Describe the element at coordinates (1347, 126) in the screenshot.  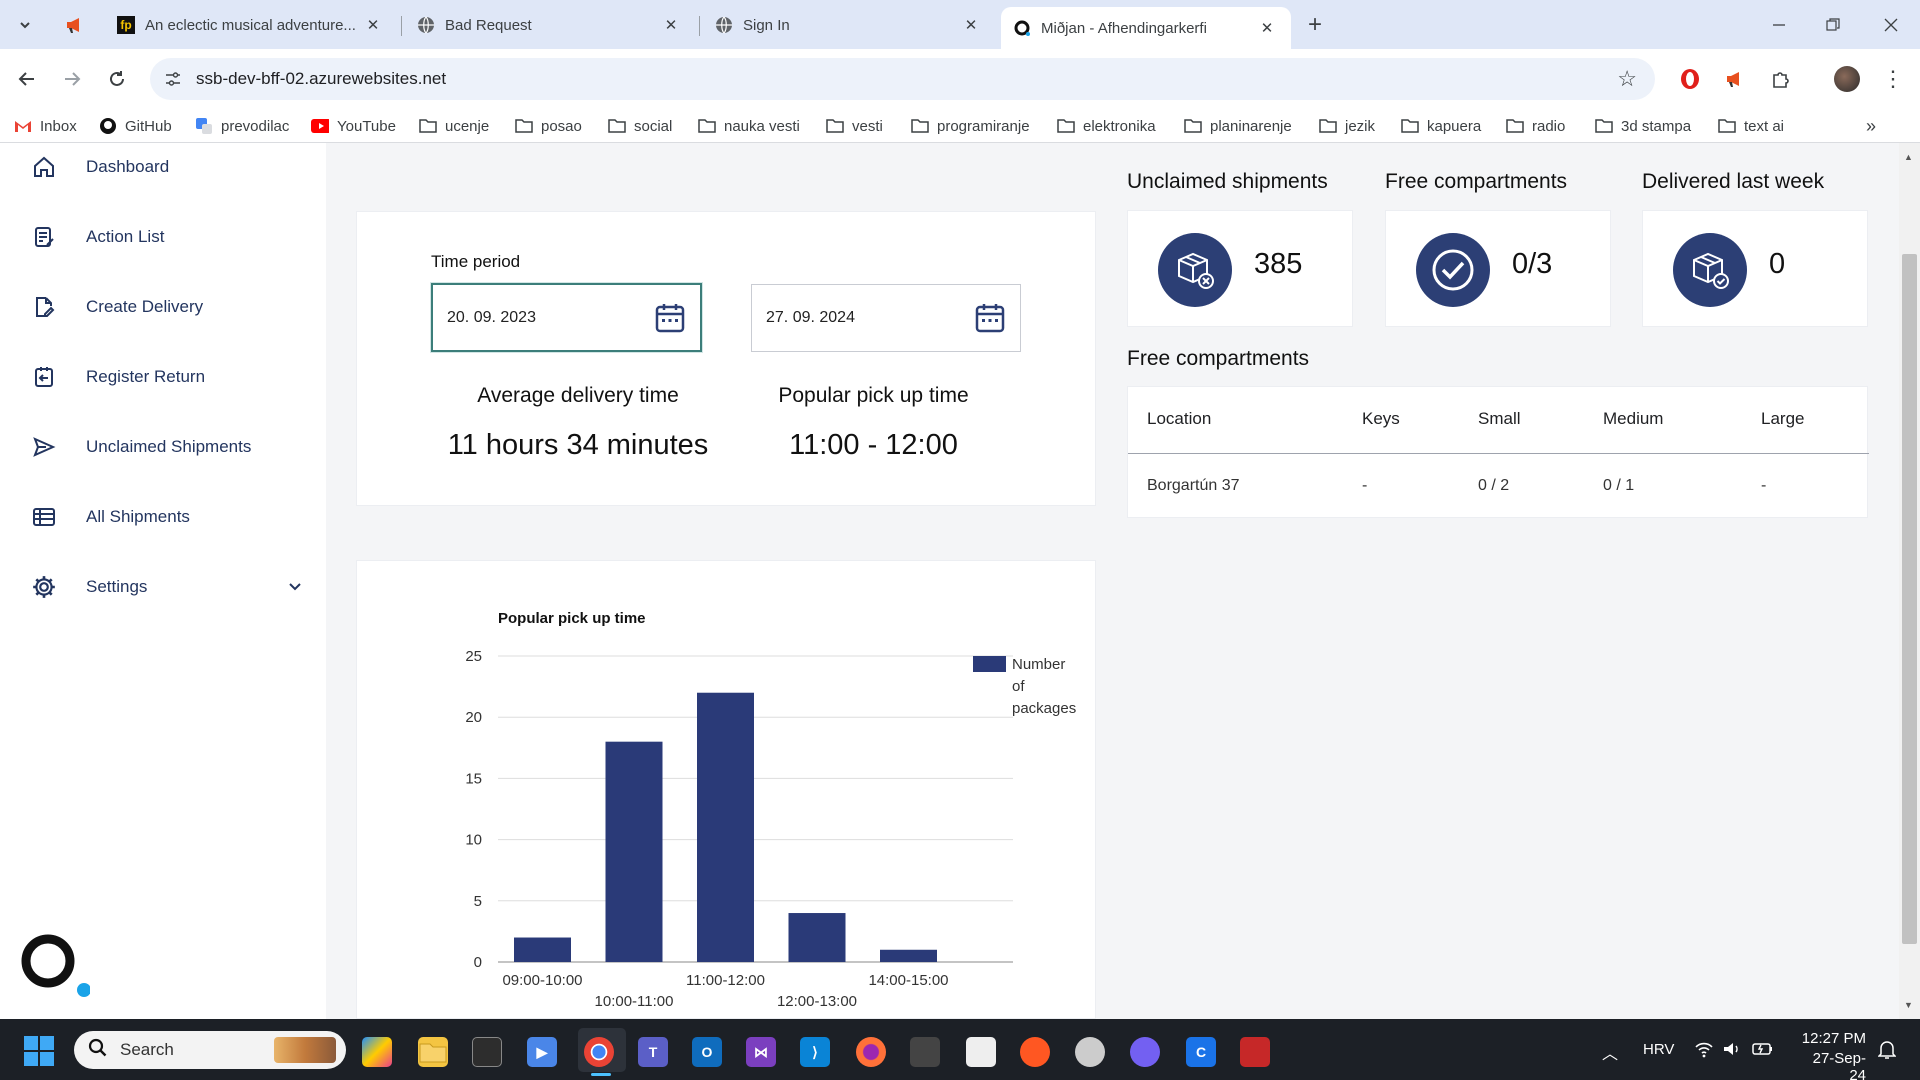
I see `bookmark-folder-jezik: jezik` at that location.